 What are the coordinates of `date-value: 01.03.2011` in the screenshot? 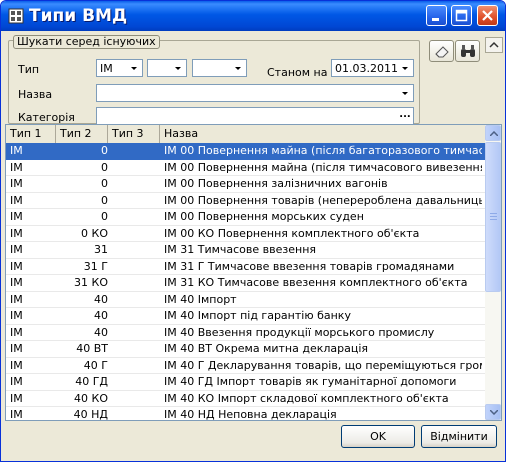 It's located at (366, 68).